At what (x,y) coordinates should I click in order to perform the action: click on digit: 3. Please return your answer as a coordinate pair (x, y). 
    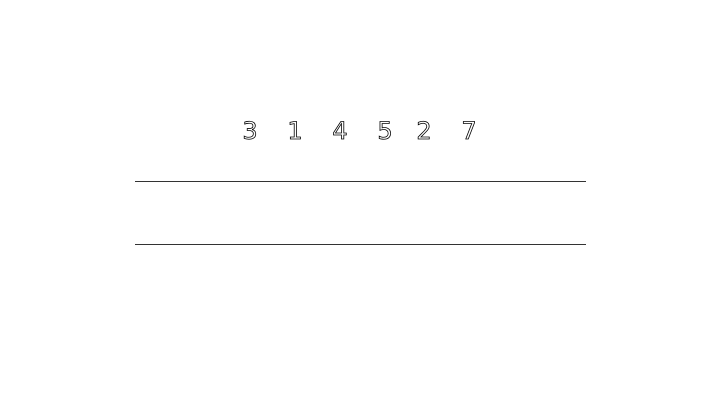
    Looking at the image, I should click on (250, 131).